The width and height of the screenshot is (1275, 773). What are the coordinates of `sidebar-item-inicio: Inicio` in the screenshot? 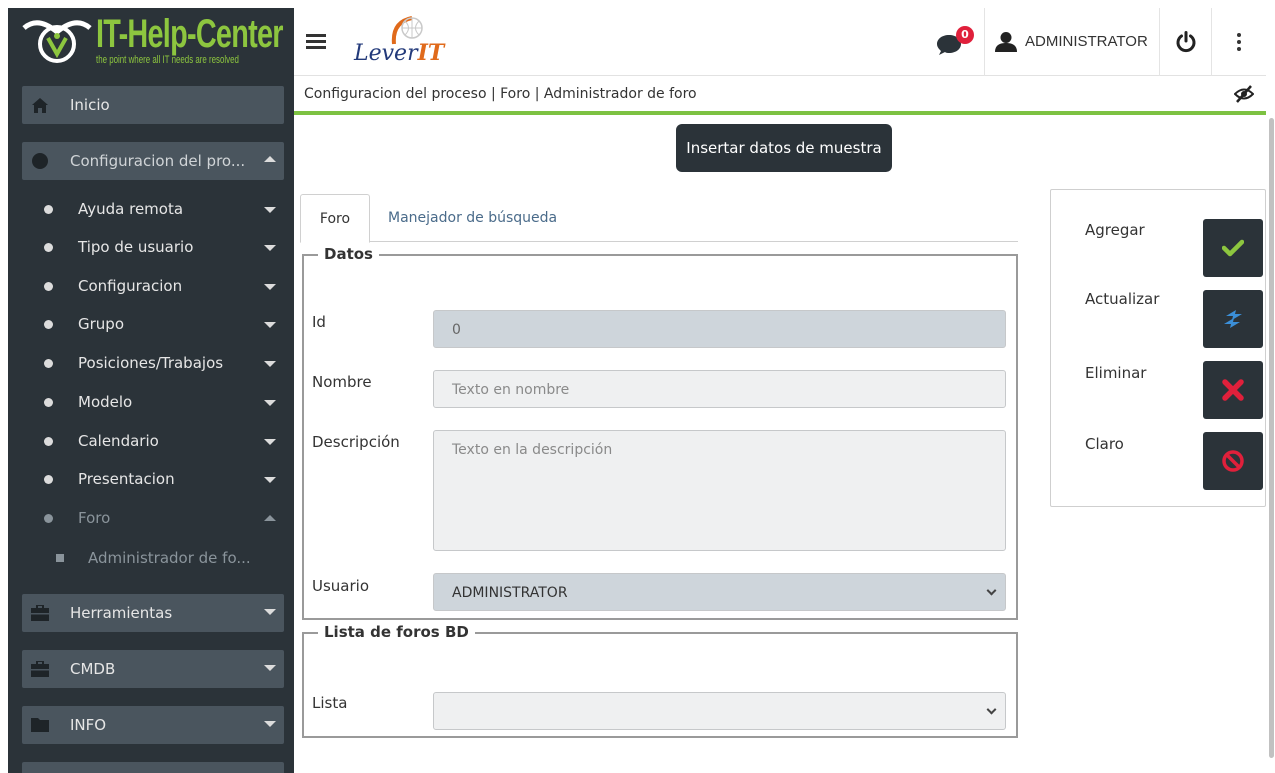 It's located at (153, 105).